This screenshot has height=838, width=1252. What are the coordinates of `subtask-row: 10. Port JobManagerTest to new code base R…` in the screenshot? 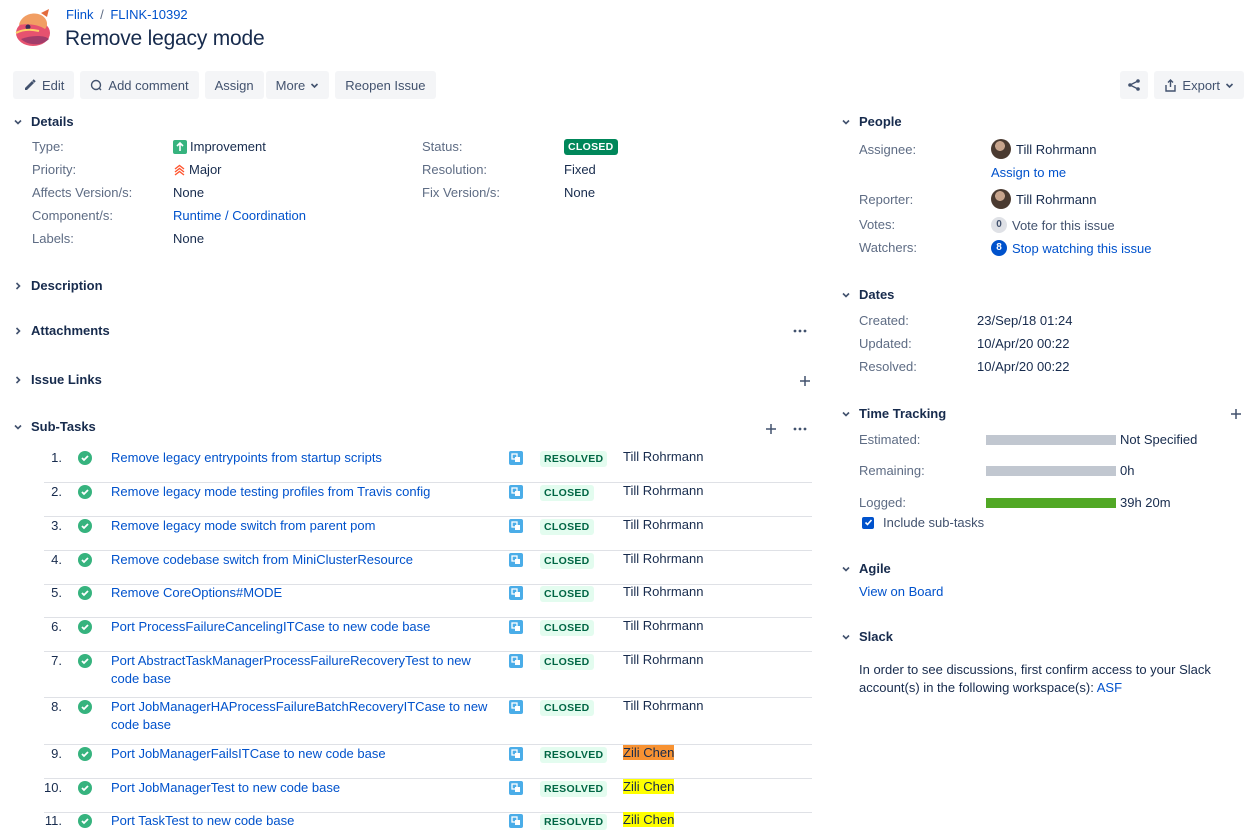 It's located at (428, 796).